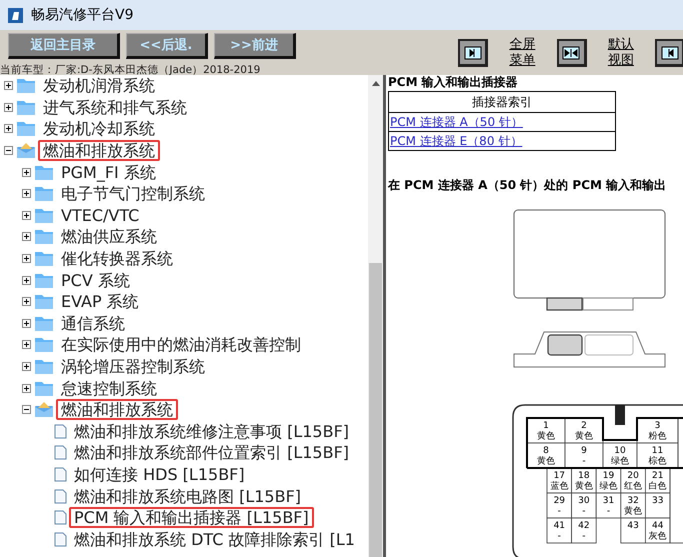 The image size is (683, 557). Describe the element at coordinates (109, 237) in the screenshot. I see `tree-item: 燃油供应系统` at that location.